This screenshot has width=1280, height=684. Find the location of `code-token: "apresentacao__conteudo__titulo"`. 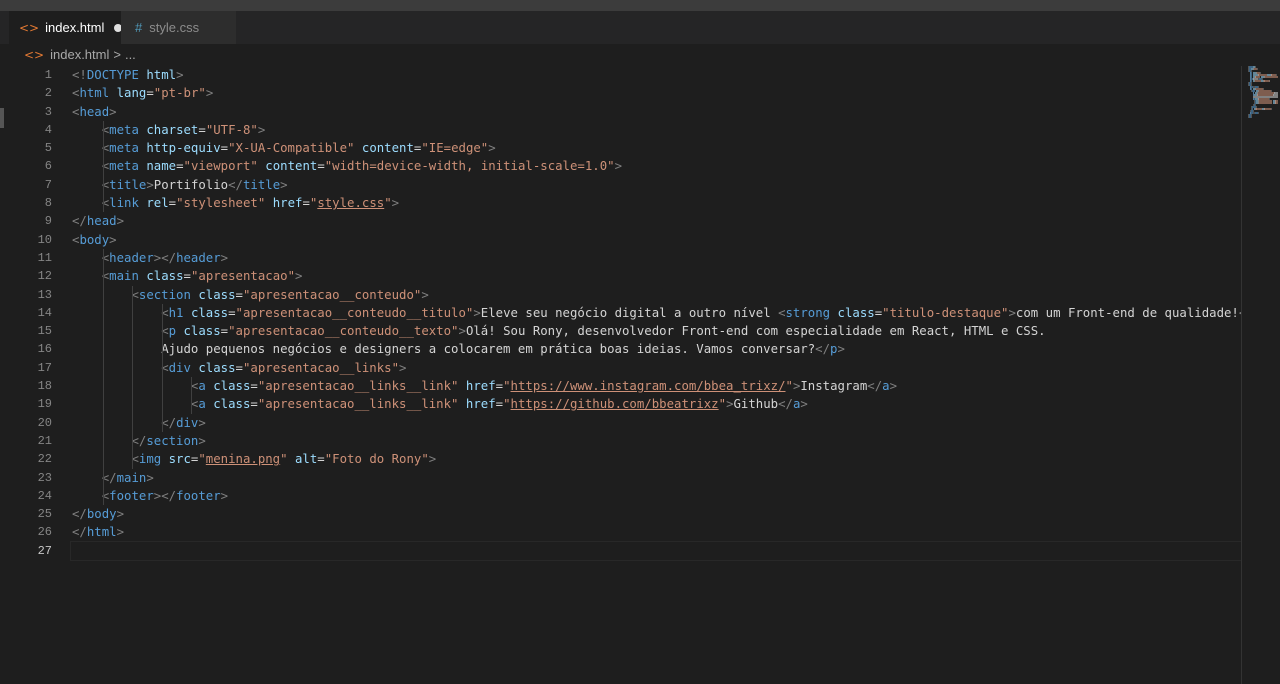

code-token: "apresentacao__conteudo__titulo" is located at coordinates (354, 312).